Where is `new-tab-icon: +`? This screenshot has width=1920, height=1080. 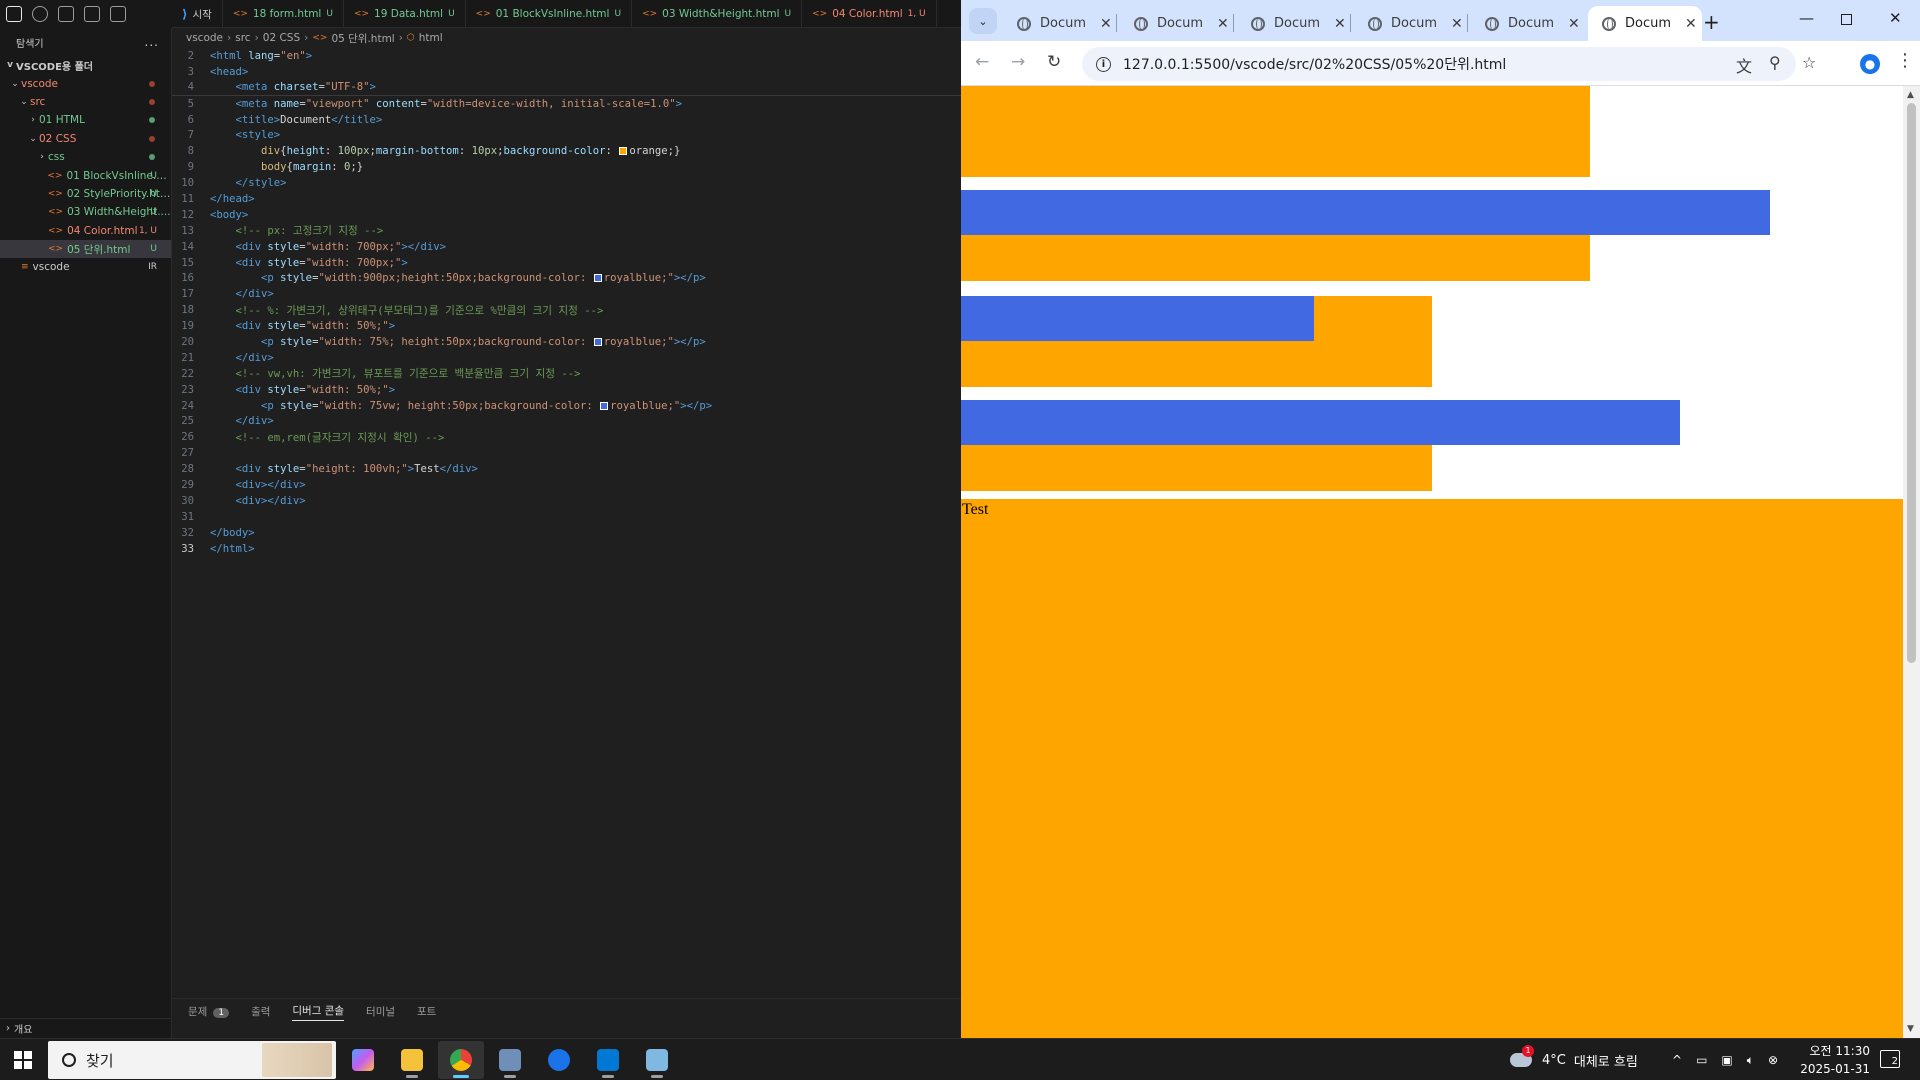
new-tab-icon: + is located at coordinates (1711, 22).